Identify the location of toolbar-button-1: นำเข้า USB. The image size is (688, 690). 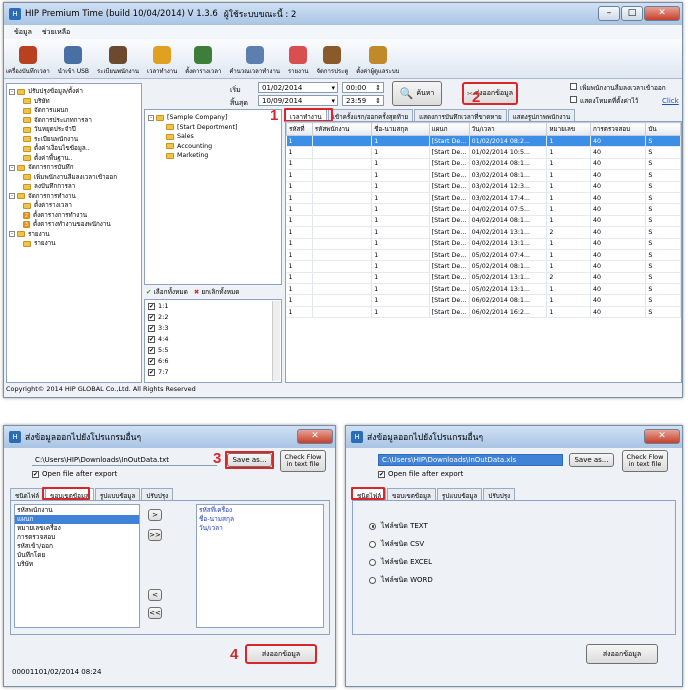
(73, 62).